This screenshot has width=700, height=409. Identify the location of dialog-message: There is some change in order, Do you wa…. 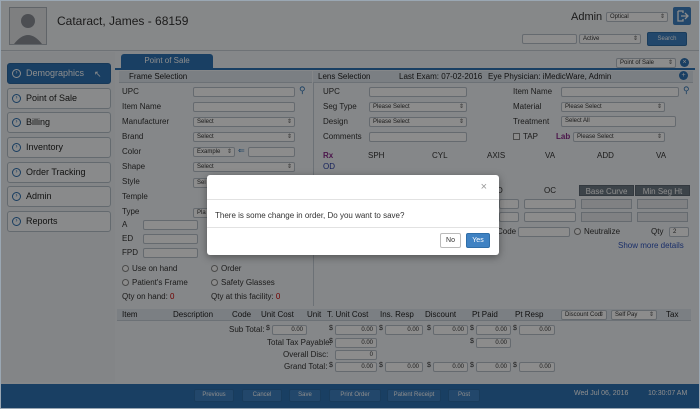
(310, 215).